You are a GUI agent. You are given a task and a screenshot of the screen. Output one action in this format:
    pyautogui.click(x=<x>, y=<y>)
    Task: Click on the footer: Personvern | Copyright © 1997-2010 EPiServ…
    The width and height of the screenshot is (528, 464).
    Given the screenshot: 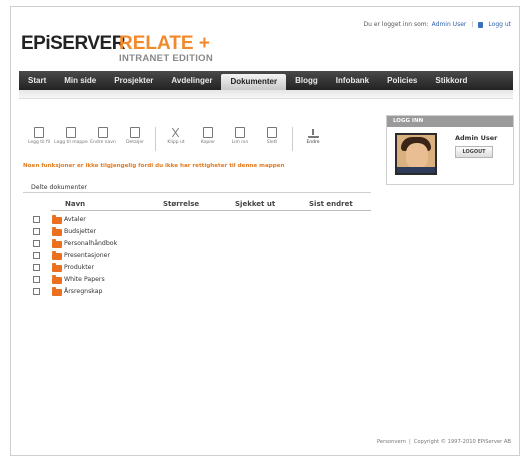 What is the action you would take?
    pyautogui.click(x=444, y=442)
    